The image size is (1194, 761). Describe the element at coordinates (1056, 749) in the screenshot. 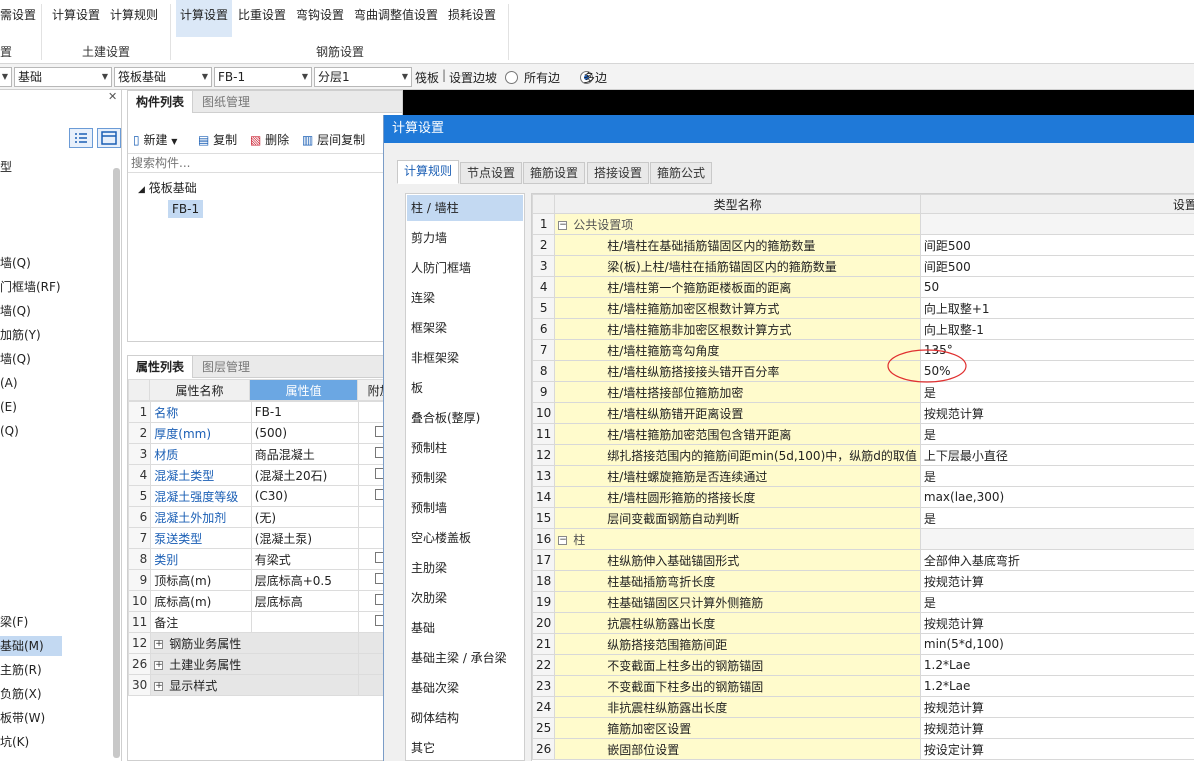

I see `setting-value: 按设定计算` at that location.